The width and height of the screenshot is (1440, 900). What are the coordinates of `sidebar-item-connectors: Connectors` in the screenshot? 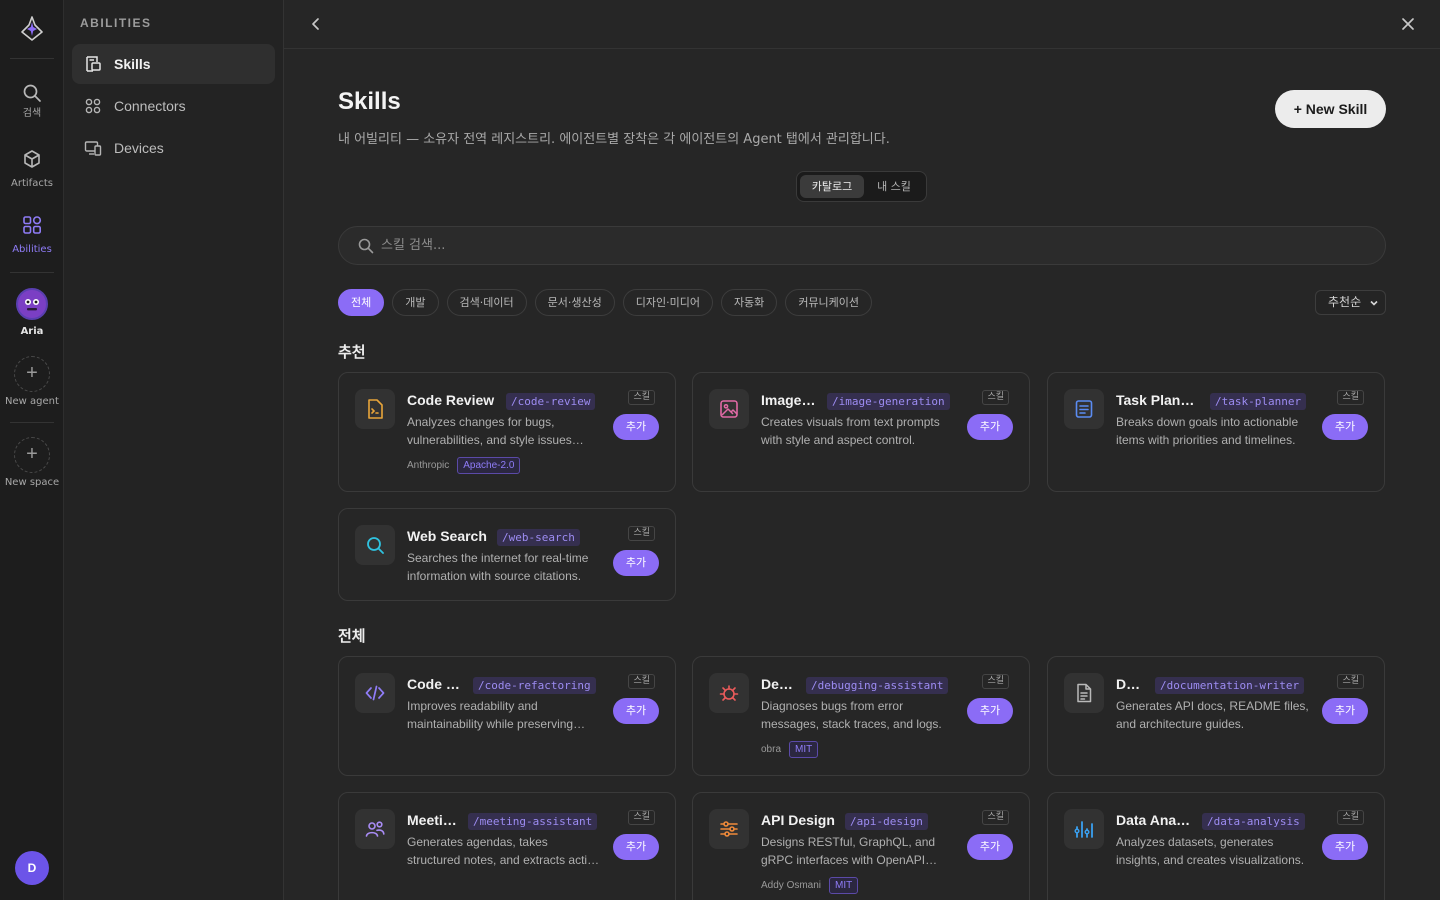 It's located at (173, 106).